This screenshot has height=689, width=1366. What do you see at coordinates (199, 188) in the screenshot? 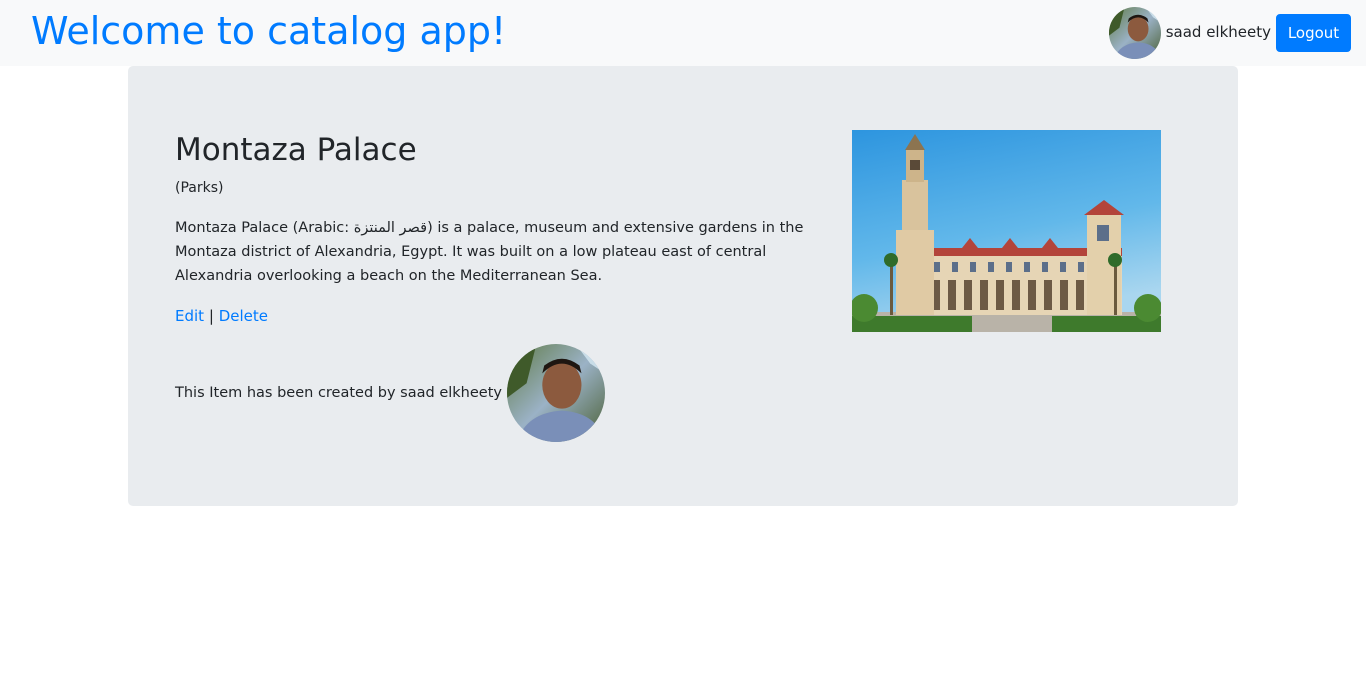
I see `item-category: (Parks)` at bounding box center [199, 188].